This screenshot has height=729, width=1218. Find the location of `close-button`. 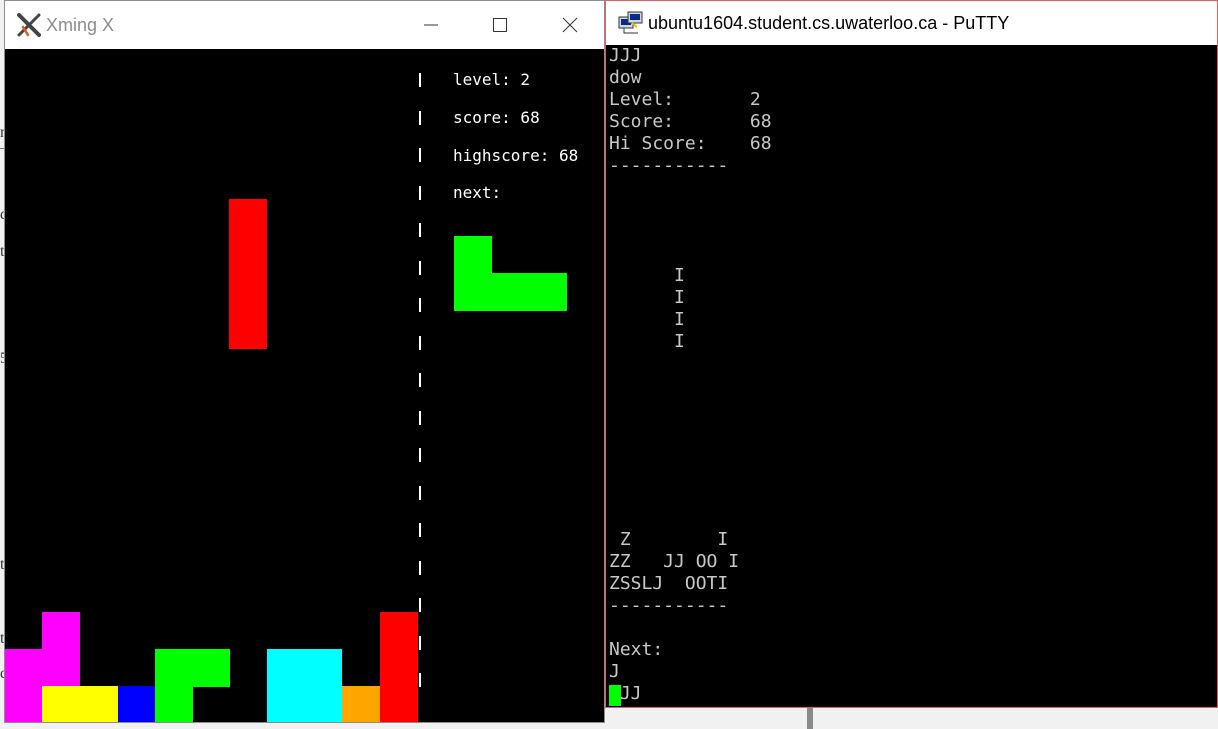

close-button is located at coordinates (570, 25).